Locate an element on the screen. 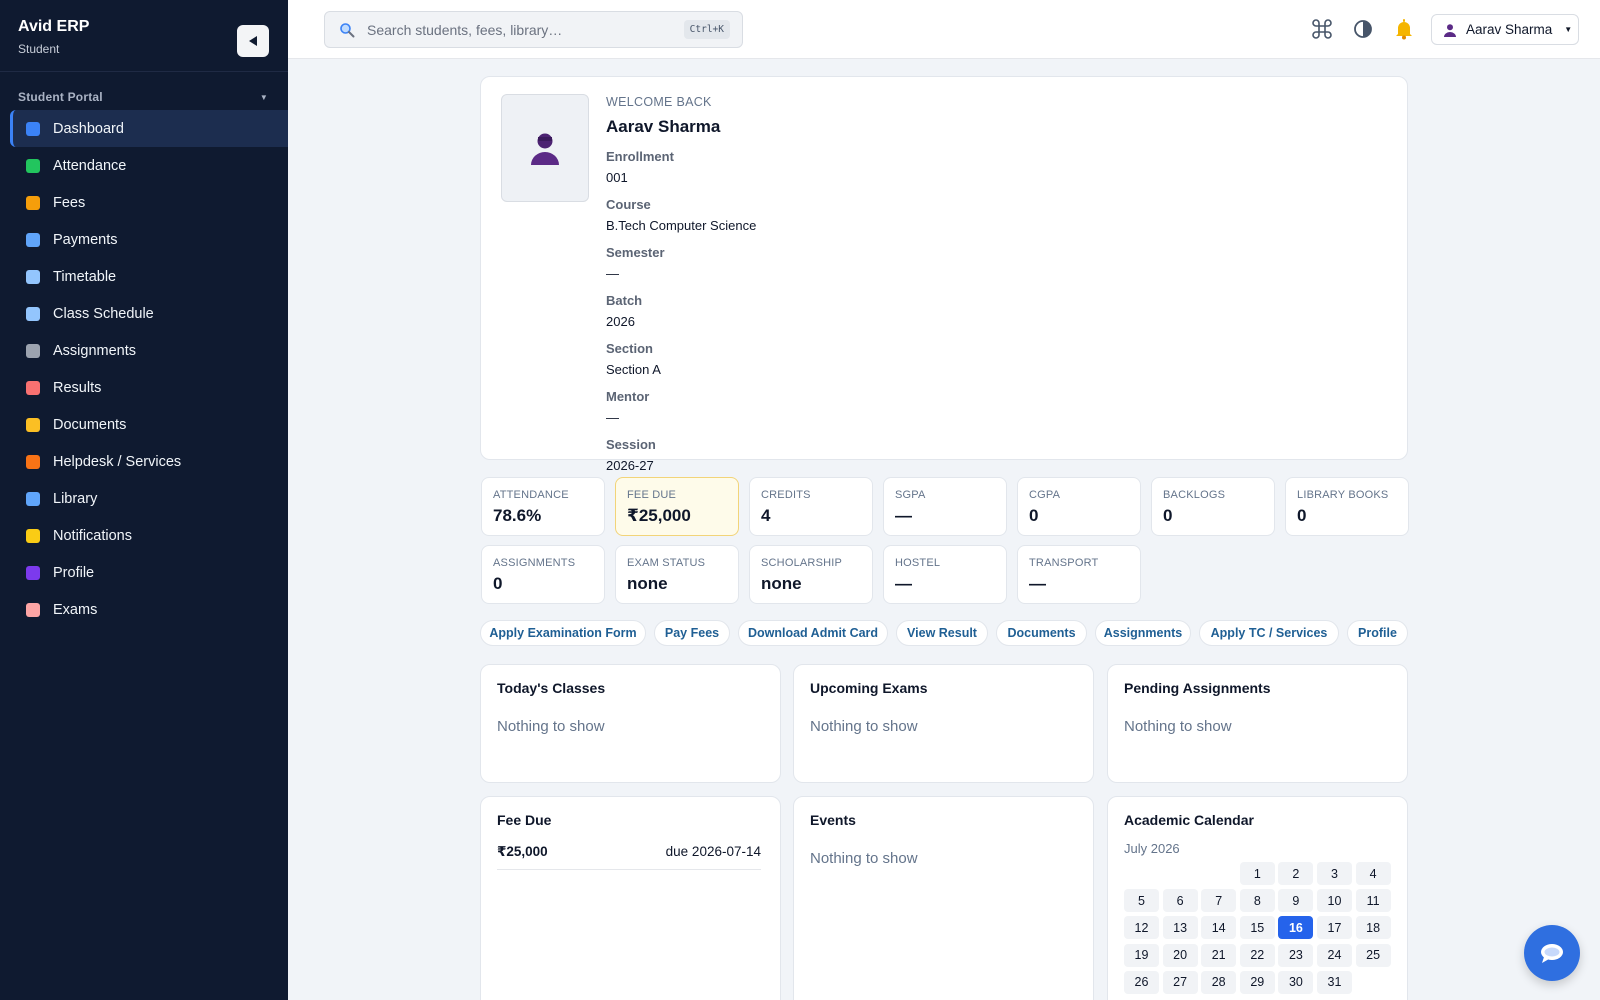 The width and height of the screenshot is (1600, 1000). action-download-admit-card-button: Download Admit Card is located at coordinates (813, 633).